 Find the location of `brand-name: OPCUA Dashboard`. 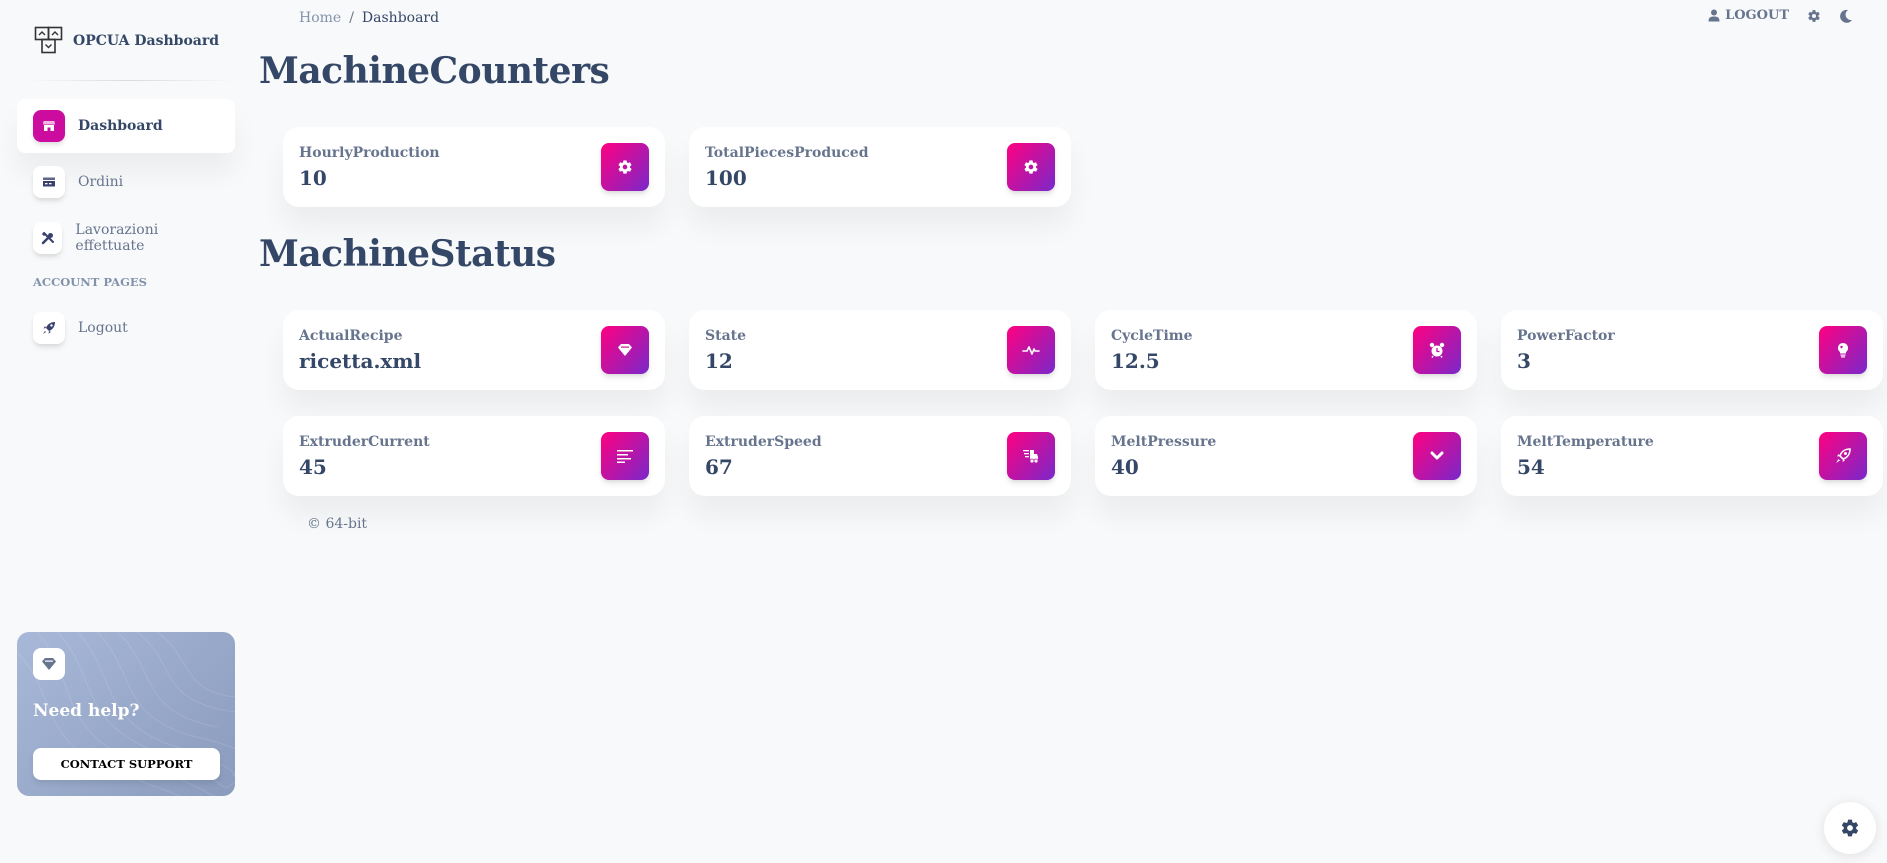

brand-name: OPCUA Dashboard is located at coordinates (146, 41).